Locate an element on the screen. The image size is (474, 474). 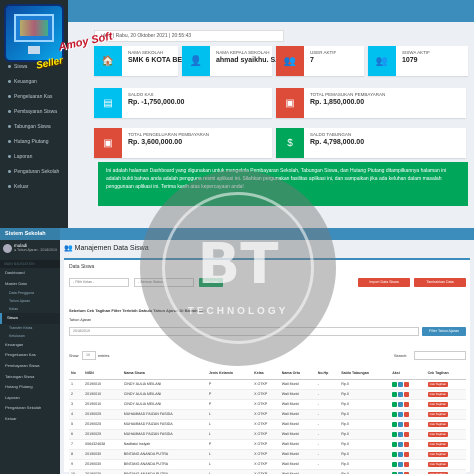
column-header: Kelas is located at coordinates (266, 373).